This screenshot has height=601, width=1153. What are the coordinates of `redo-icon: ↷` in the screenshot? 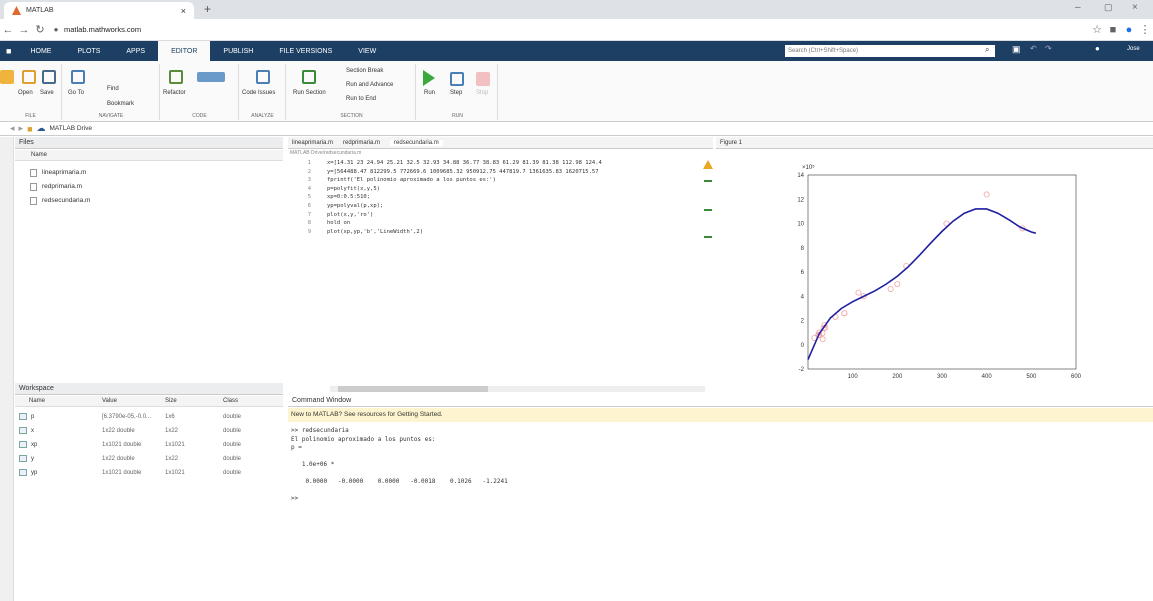 It's located at (1048, 48).